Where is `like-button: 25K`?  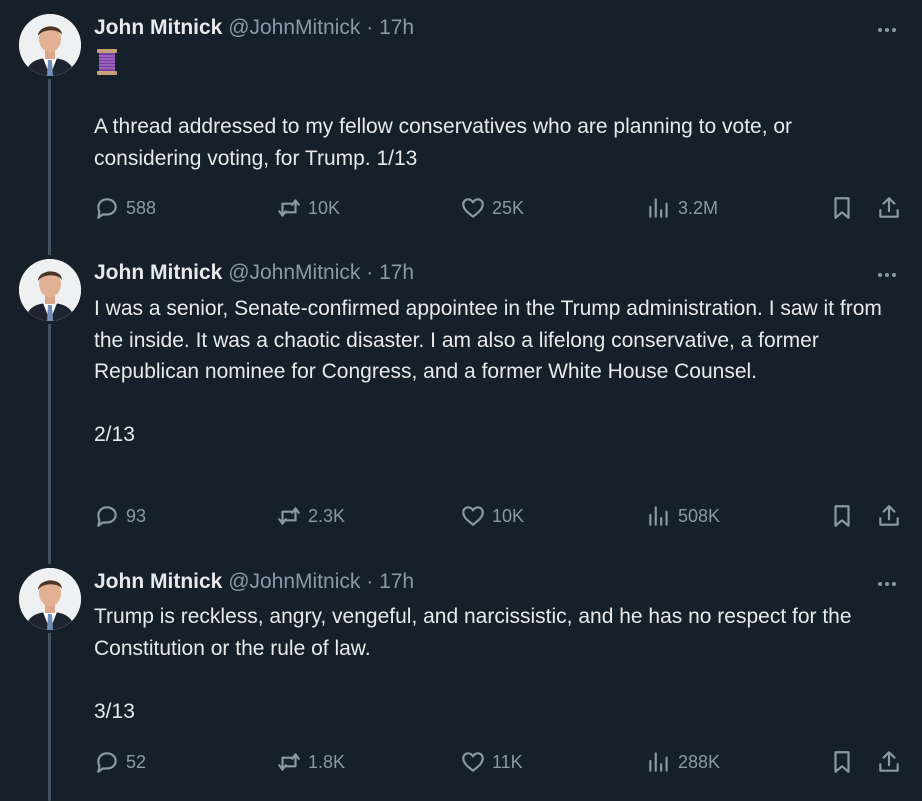 like-button: 25K is located at coordinates (492, 208).